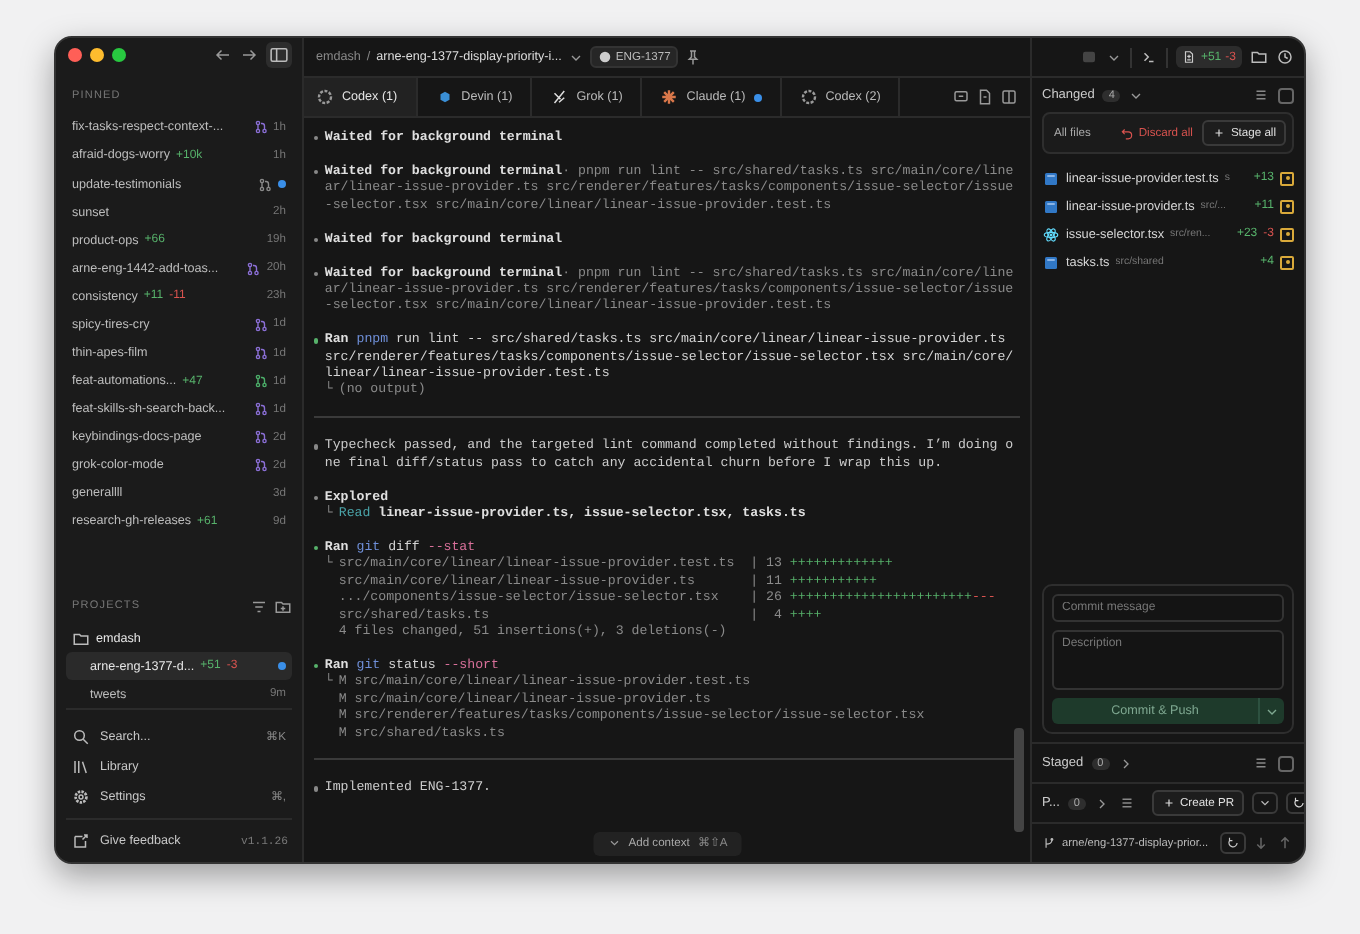 This screenshot has height=934, width=1360. Describe the element at coordinates (559, 97) in the screenshot. I see `slash-icon` at that location.